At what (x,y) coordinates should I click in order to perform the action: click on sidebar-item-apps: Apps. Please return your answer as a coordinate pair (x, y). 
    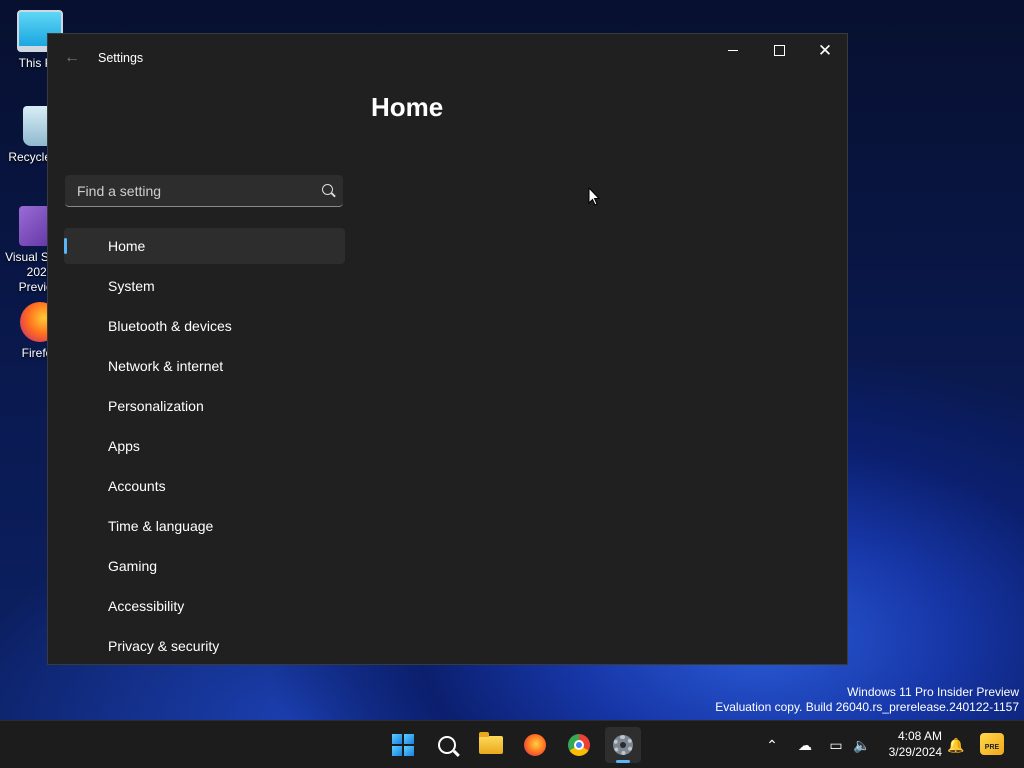
    Looking at the image, I should click on (204, 446).